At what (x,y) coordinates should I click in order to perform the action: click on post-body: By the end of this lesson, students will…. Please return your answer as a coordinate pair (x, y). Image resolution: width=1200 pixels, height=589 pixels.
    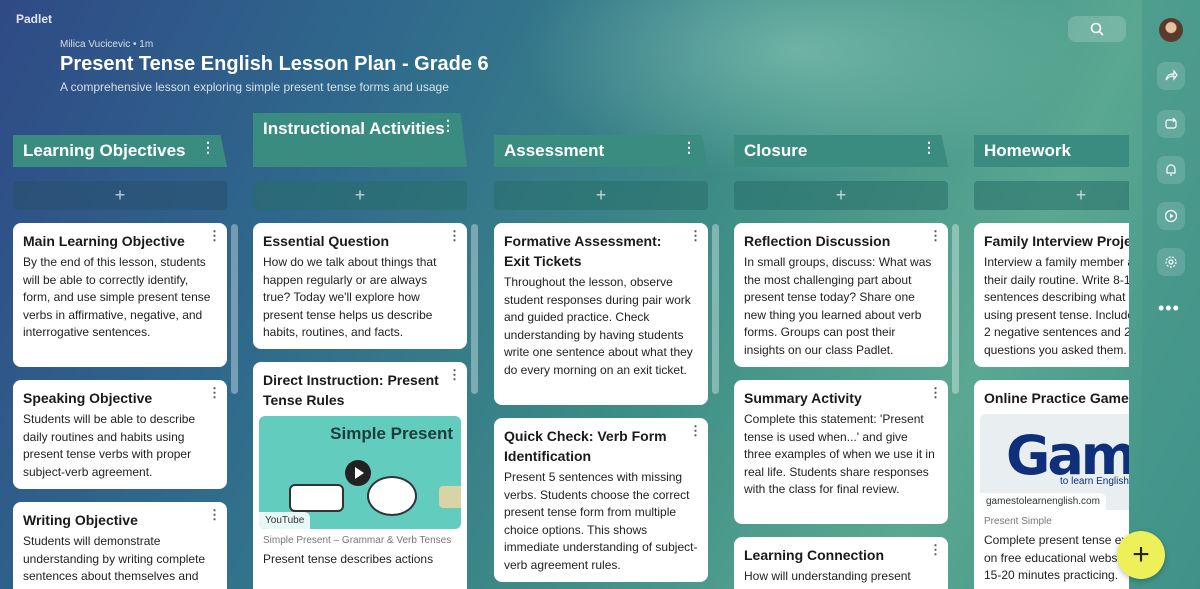
    Looking at the image, I should click on (117, 297).